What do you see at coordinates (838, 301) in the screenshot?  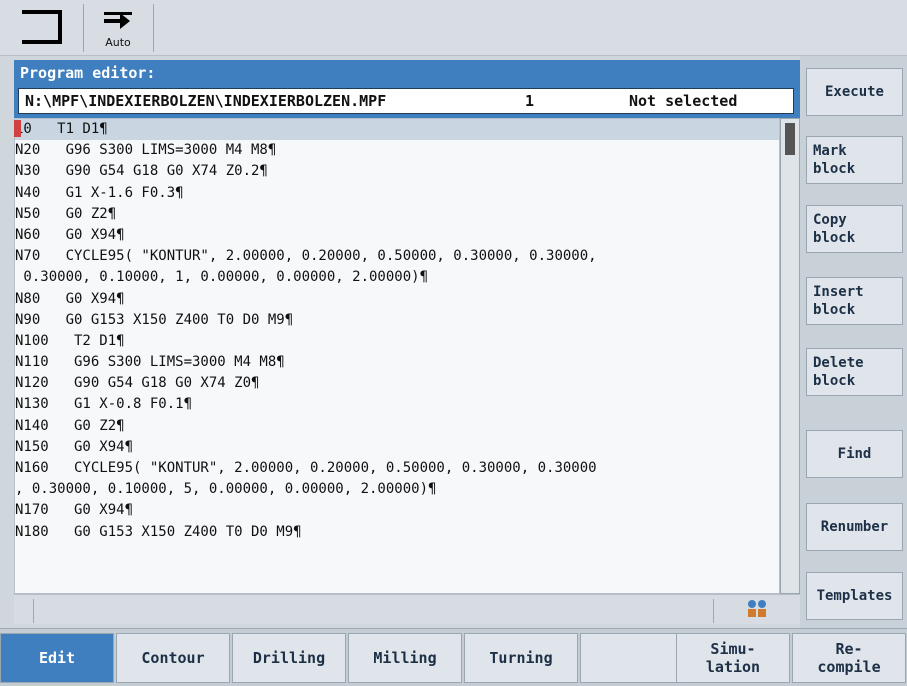 I see `insert-block-label: Insert block` at bounding box center [838, 301].